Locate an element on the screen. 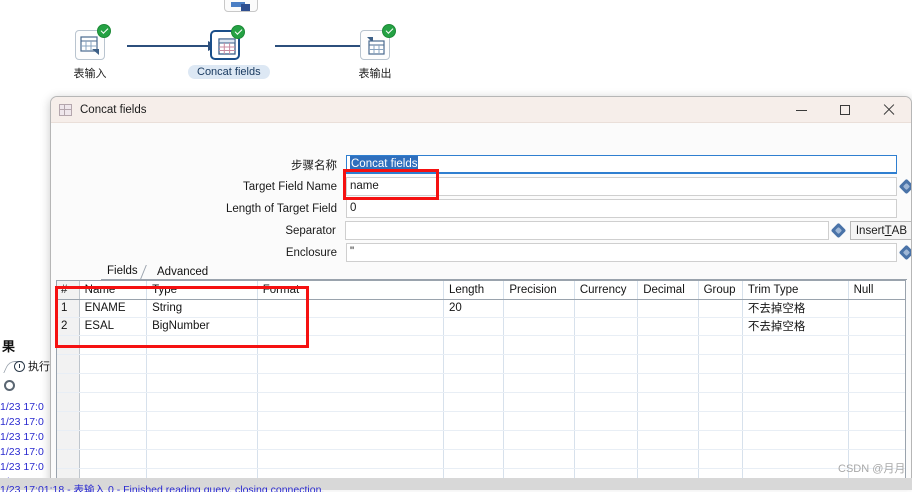  table-row: 1 ENAME String 20 不去掉空格 is located at coordinates (481, 308).